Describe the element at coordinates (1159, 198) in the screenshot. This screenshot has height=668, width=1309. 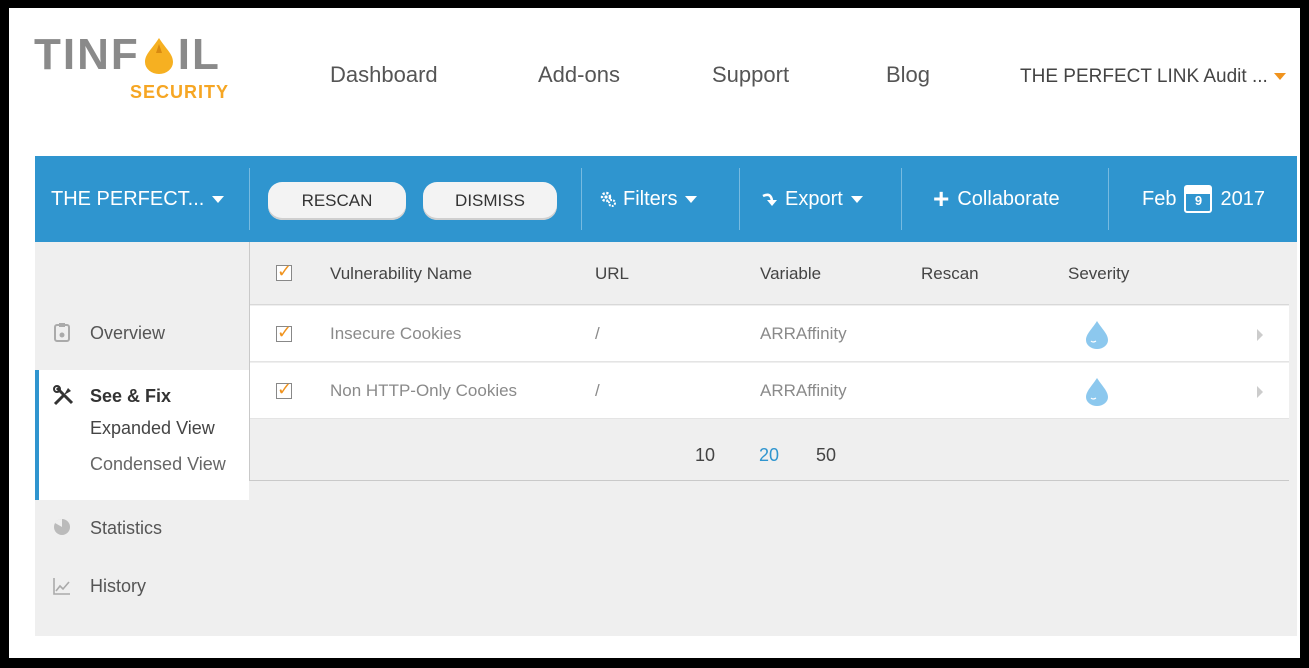
I see `date-month: Feb` at that location.